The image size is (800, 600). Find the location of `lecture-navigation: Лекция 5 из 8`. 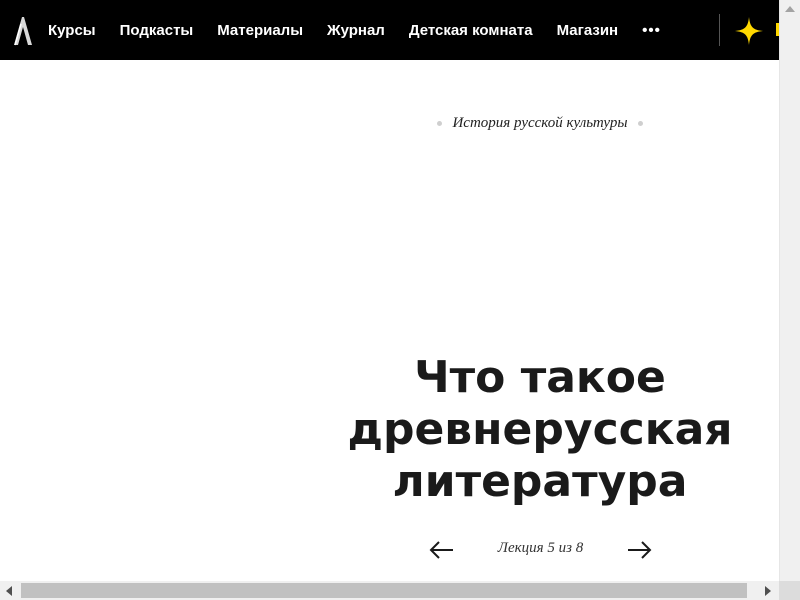

lecture-navigation: Лекция 5 из 8 is located at coordinates (541, 550).